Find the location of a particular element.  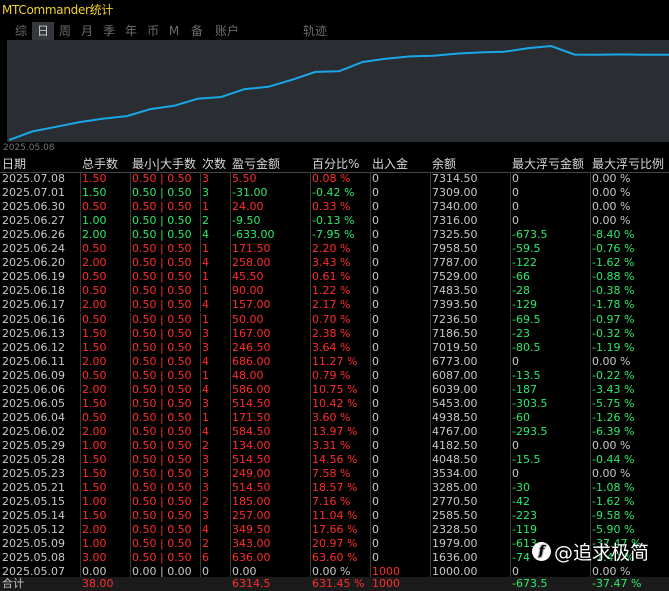

header-col-4: 盈亏金额 is located at coordinates (256, 164).